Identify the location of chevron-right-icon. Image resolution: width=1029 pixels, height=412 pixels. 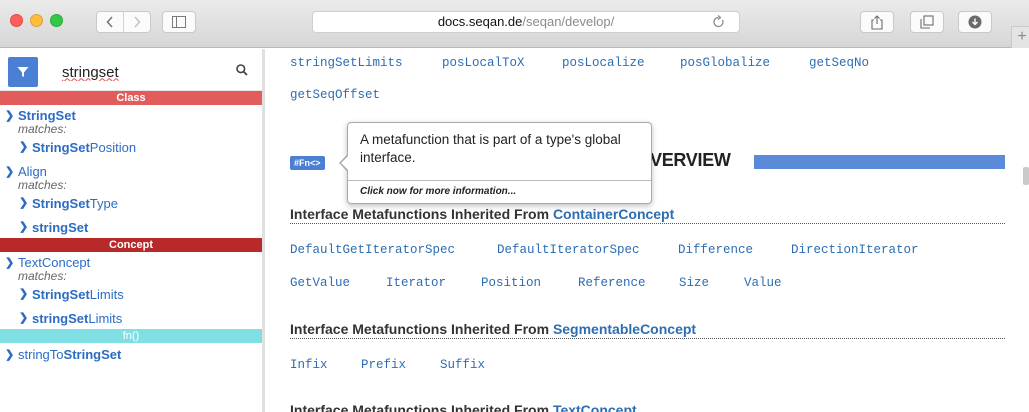
(137, 22).